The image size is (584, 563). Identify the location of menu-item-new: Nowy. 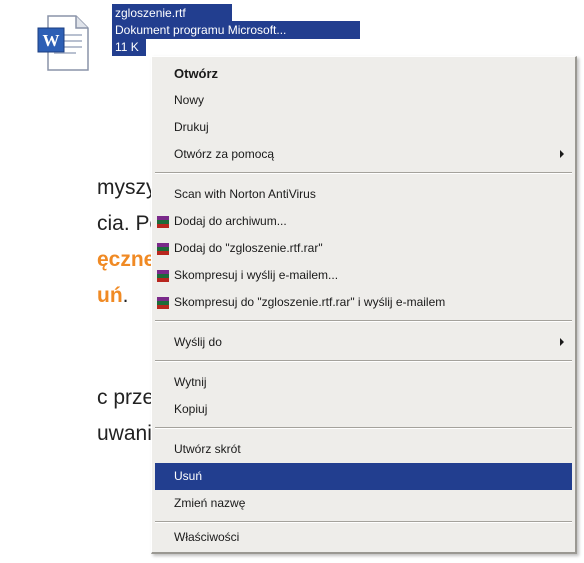
(363, 100).